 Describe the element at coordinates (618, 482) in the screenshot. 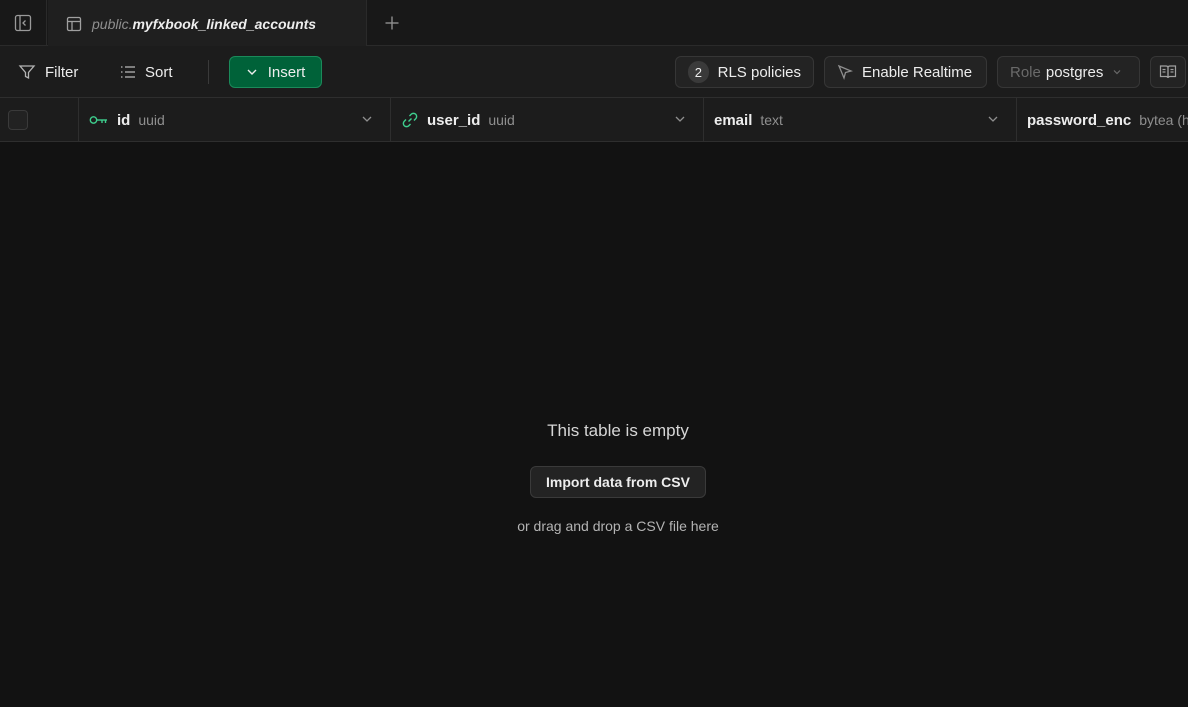

I see `import-csv-button: Import data from CSV` at that location.